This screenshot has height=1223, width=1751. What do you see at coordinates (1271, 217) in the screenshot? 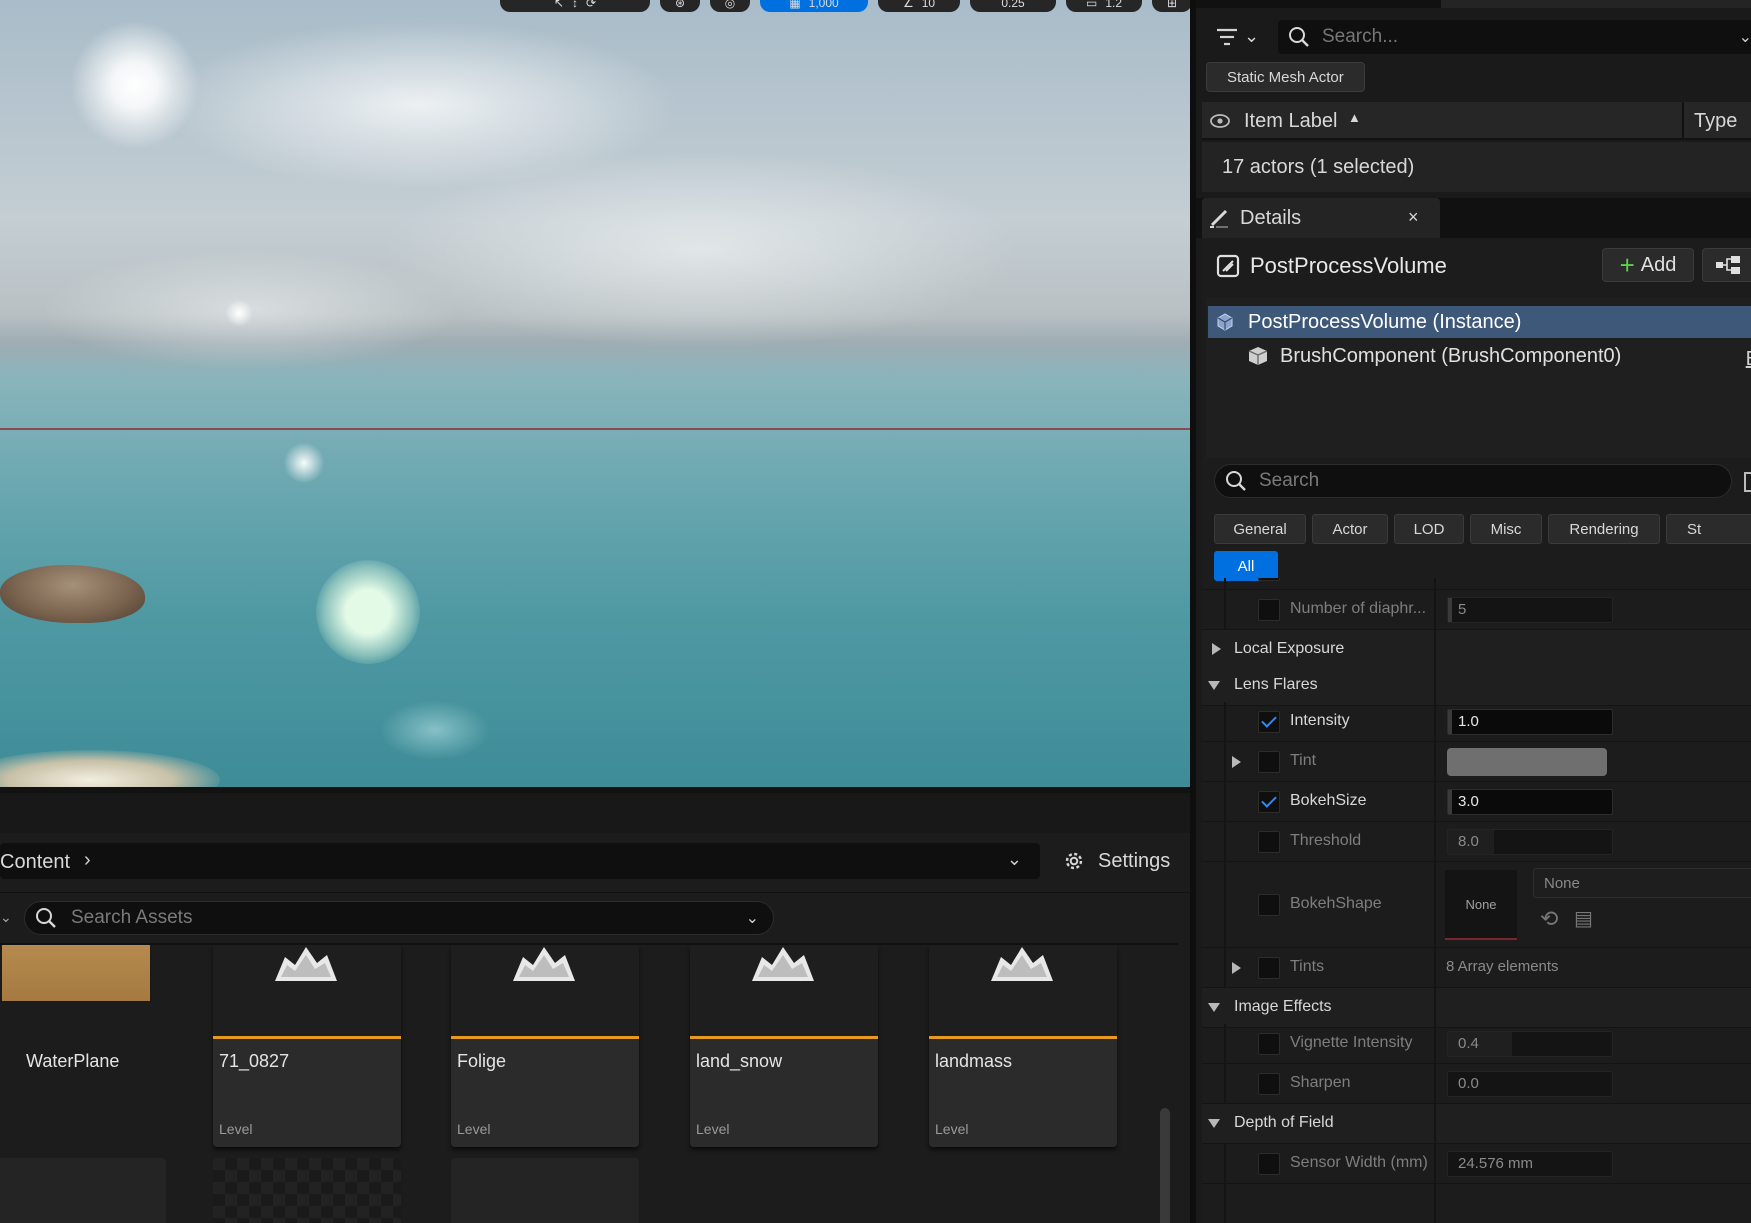
I see `details-tab-label: Details` at bounding box center [1271, 217].